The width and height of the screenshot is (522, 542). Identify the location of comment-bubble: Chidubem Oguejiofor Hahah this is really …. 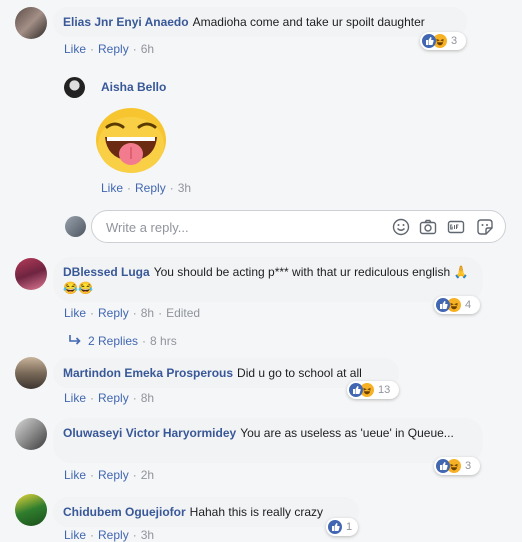
(206, 512).